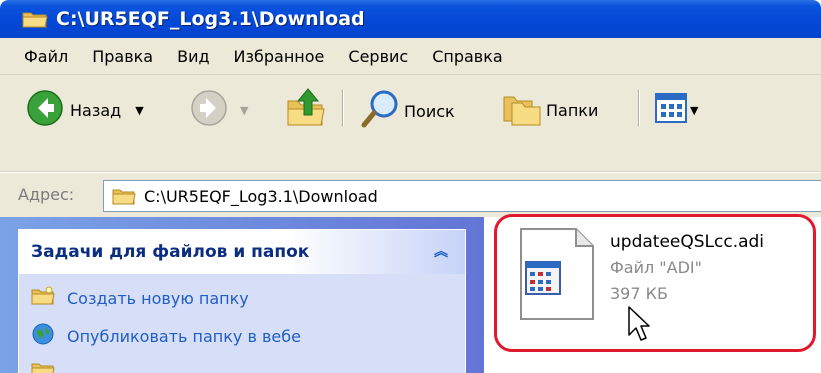 The image size is (821, 373). What do you see at coordinates (378, 56) in the screenshot?
I see `menu-tools: Сервис` at bounding box center [378, 56].